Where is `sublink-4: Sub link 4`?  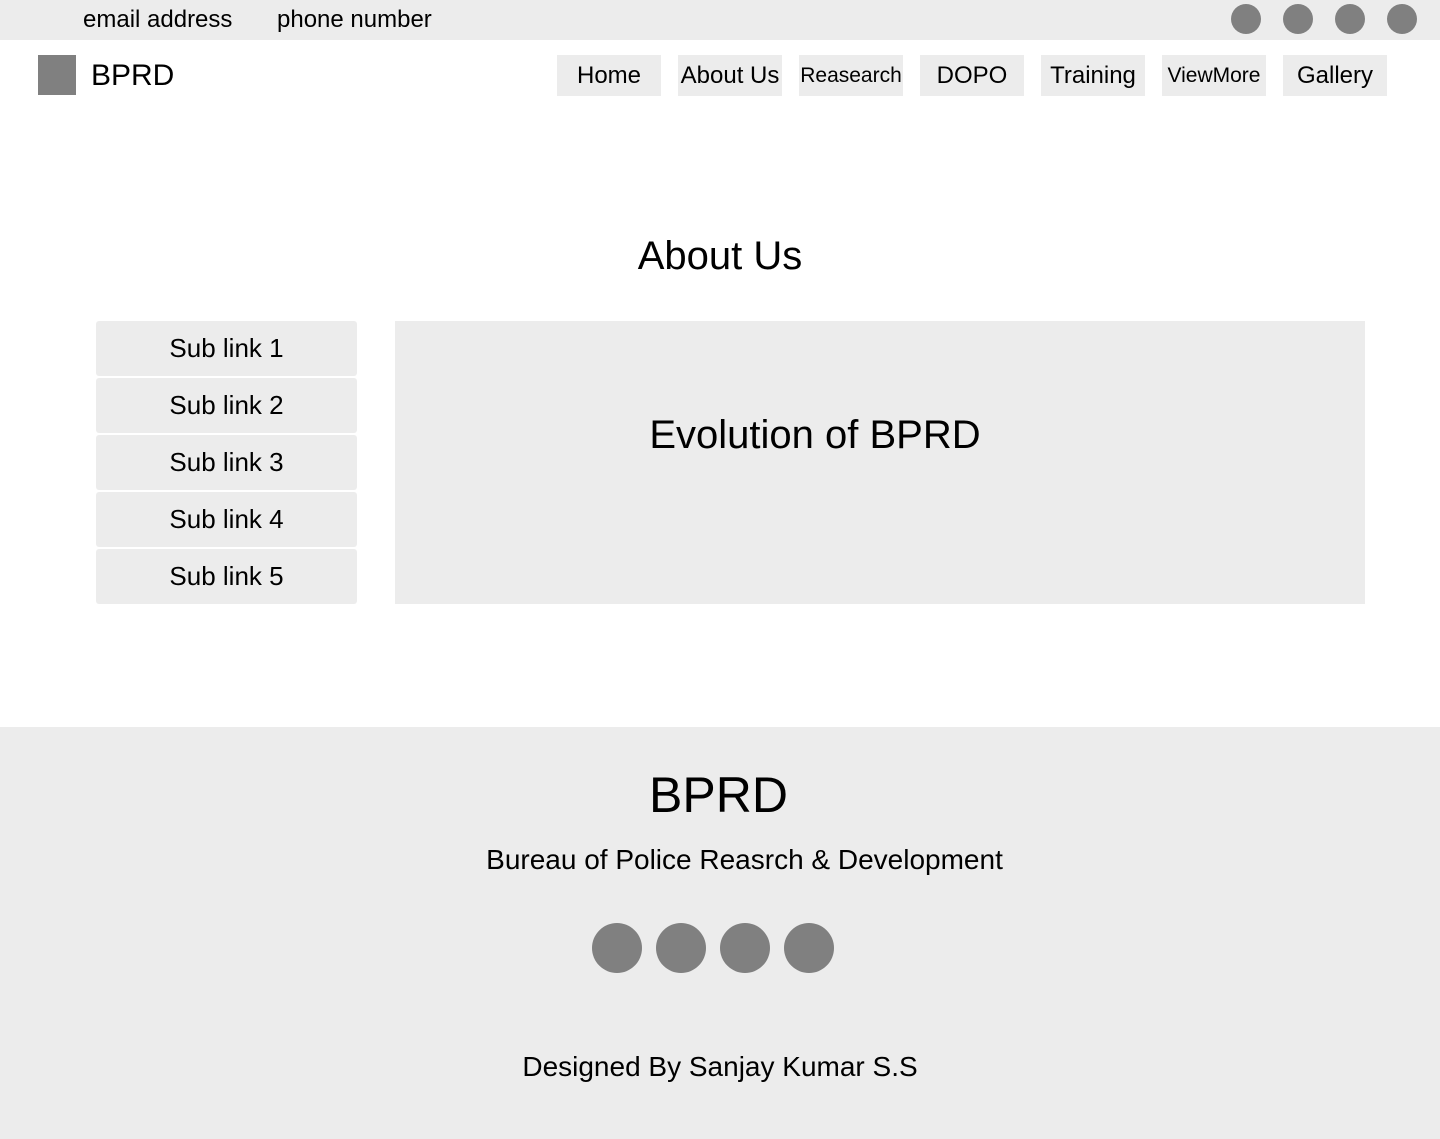
sublink-4: Sub link 4 is located at coordinates (226, 519).